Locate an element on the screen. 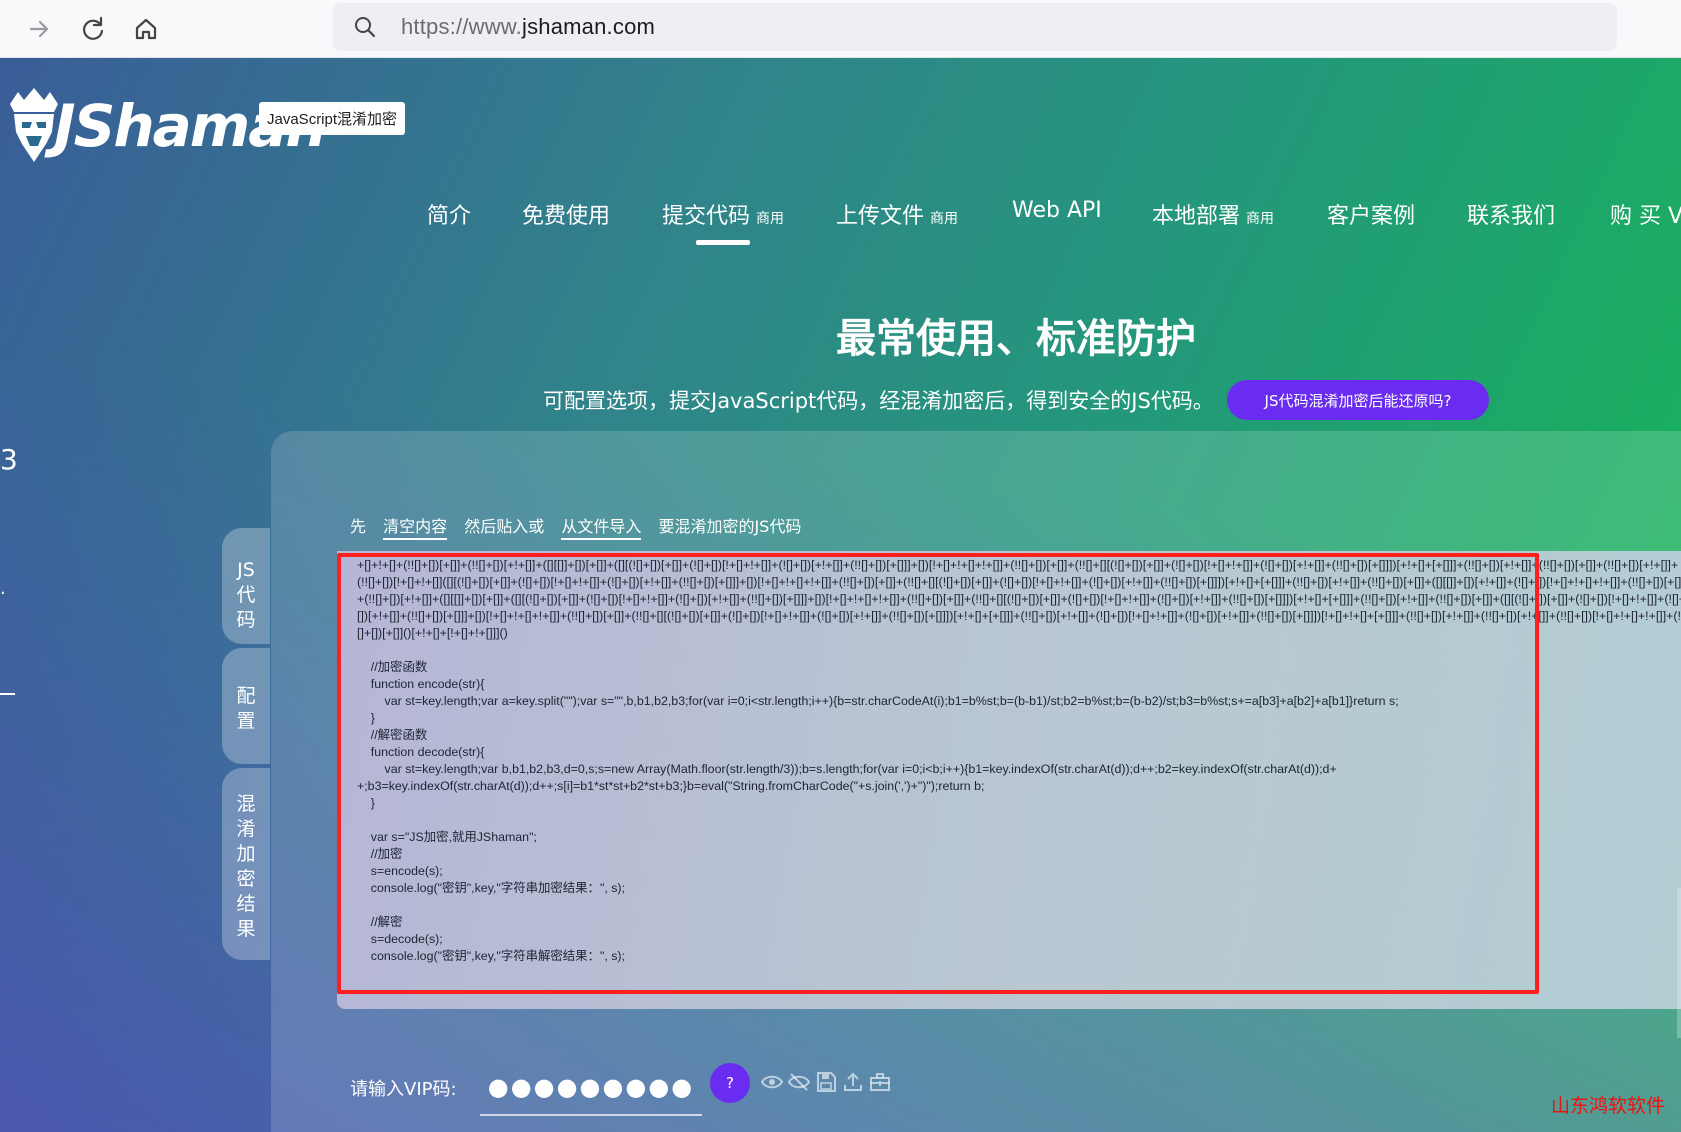 The image size is (1681, 1132). upload-icon is located at coordinates (853, 1082).